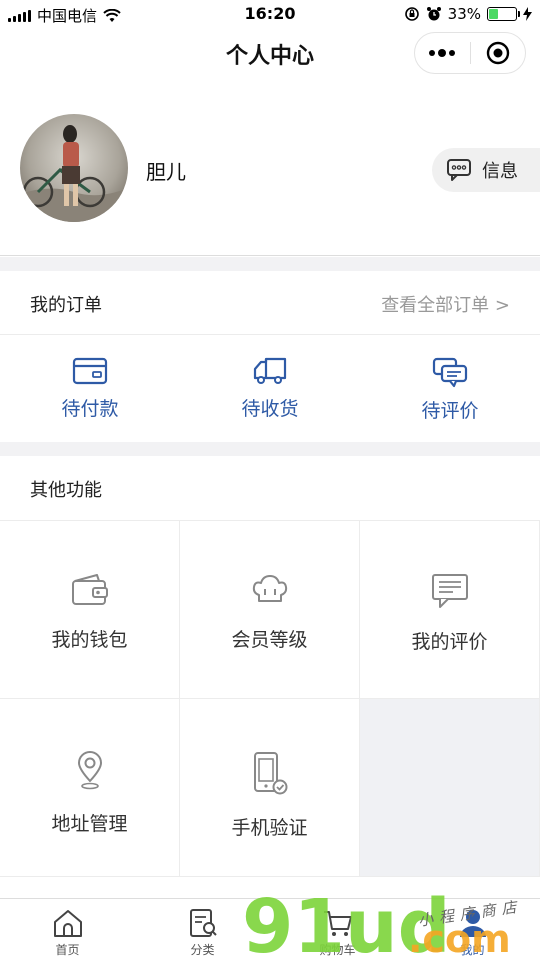 This screenshot has width=540, height=960. Describe the element at coordinates (464, 14) in the screenshot. I see `battery-percent: 33%` at that location.